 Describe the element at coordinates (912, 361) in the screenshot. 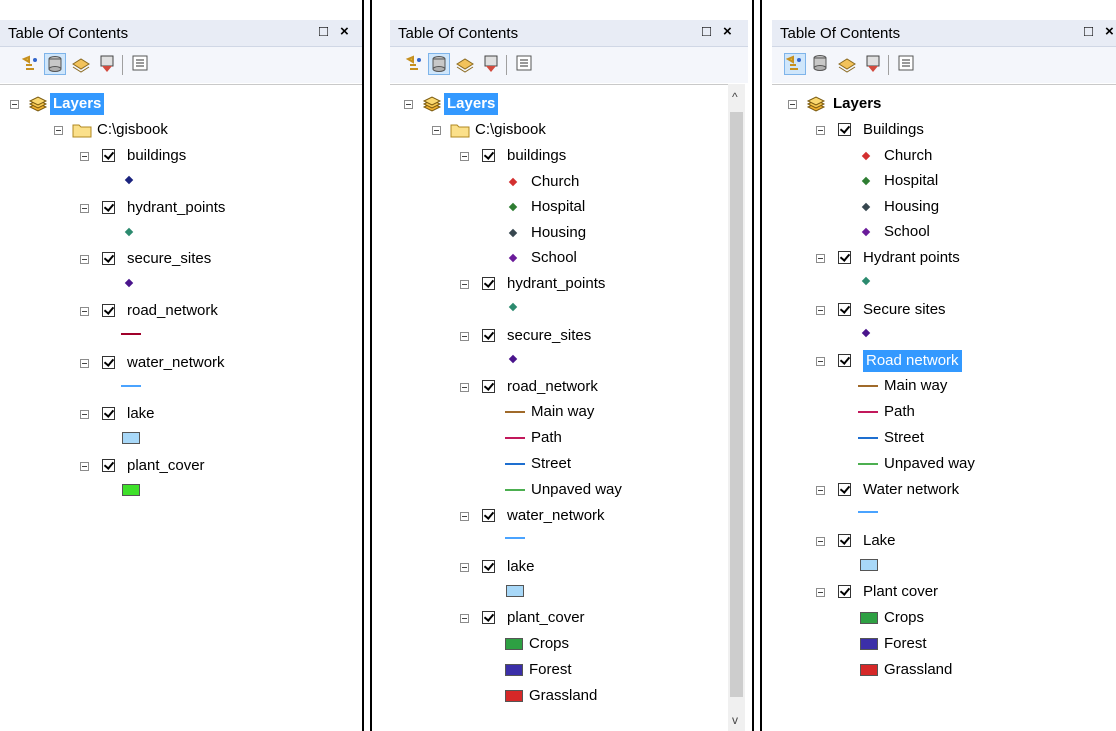

I see `tree-label-selected: Road network` at that location.